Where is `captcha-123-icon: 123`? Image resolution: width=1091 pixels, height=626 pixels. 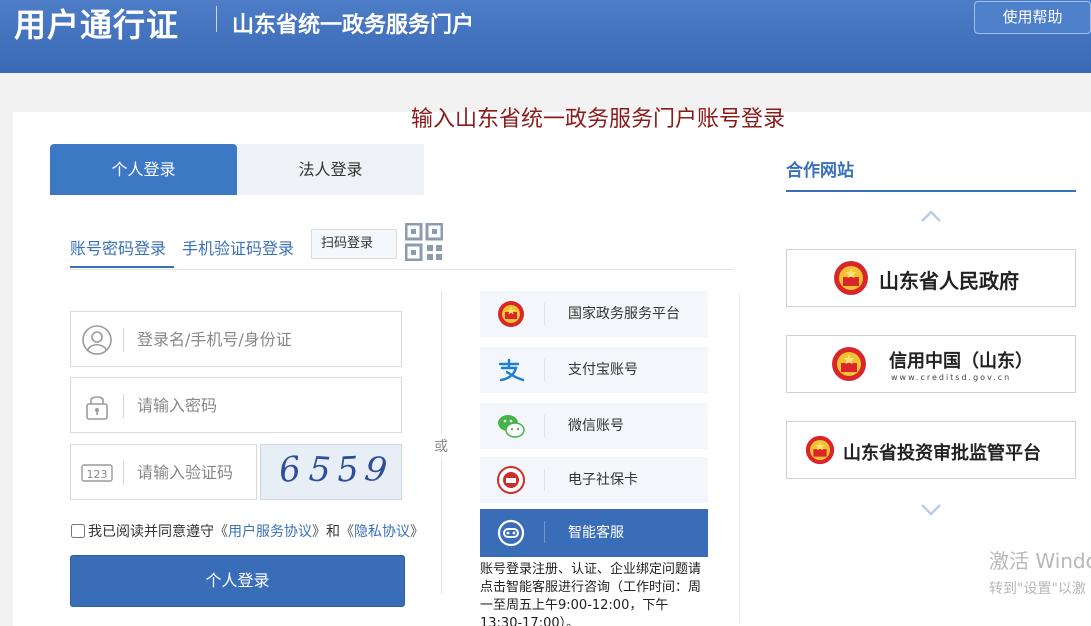
captcha-123-icon: 123 is located at coordinates (97, 473).